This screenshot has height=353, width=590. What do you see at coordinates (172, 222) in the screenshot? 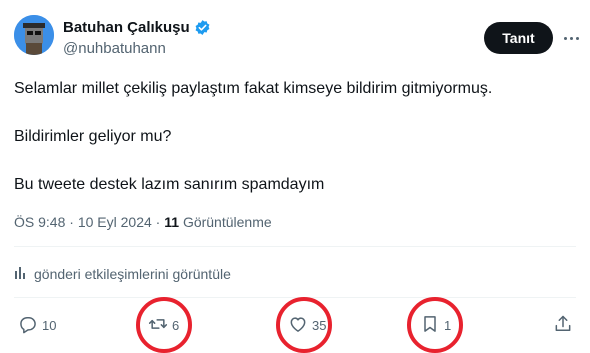
I see `views-count: 11` at bounding box center [172, 222].